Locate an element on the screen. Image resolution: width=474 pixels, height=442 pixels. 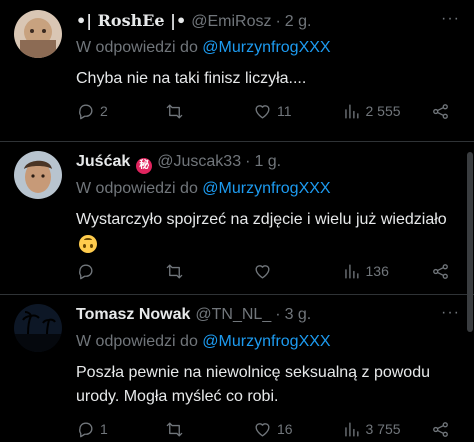
reply-count: 2 is located at coordinates (104, 111).